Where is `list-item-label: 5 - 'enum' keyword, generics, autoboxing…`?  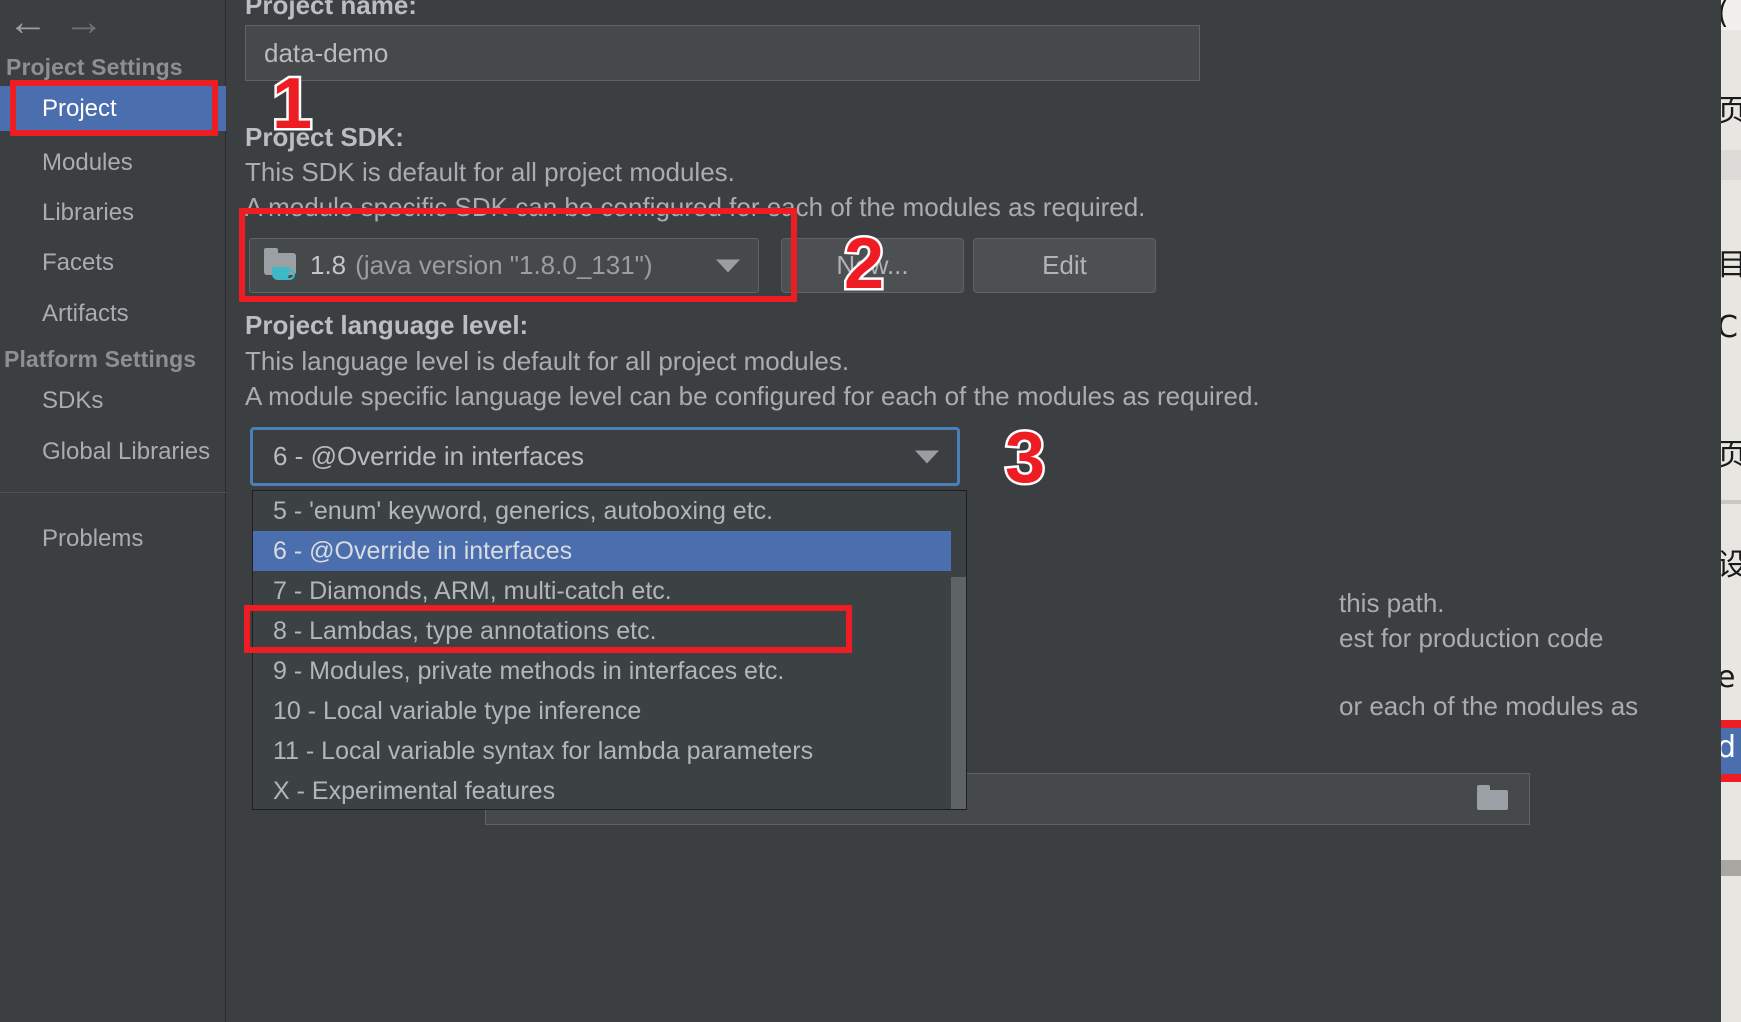 list-item-label: 5 - 'enum' keyword, generics, autoboxing… is located at coordinates (523, 510).